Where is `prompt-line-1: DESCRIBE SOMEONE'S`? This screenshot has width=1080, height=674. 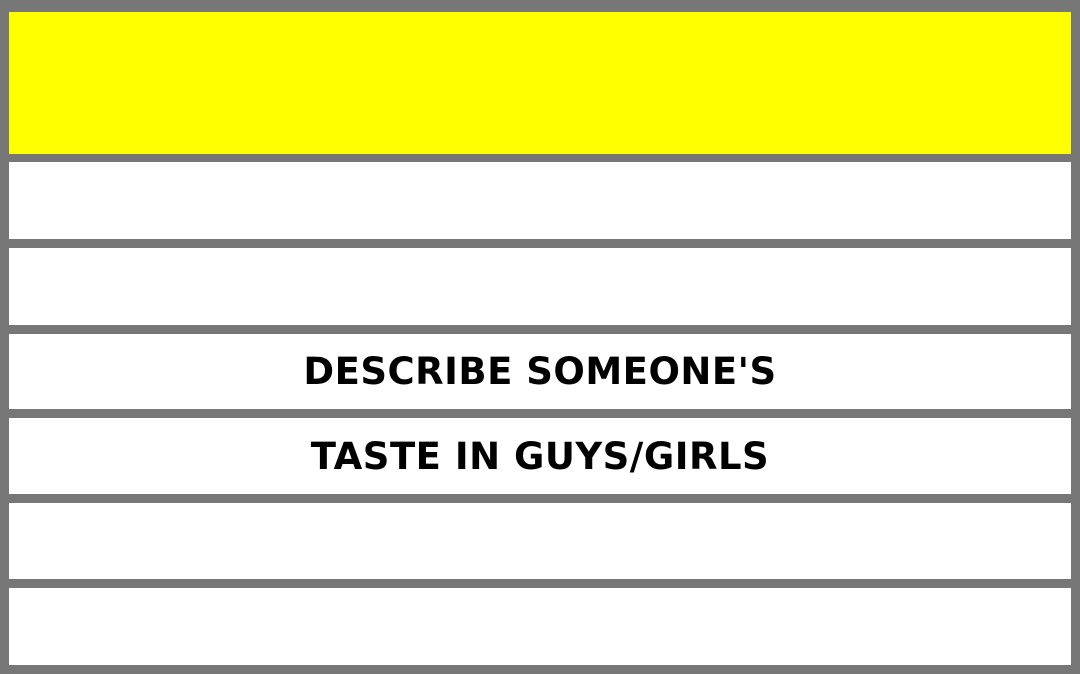
prompt-line-1: DESCRIBE SOMEONE'S is located at coordinates (540, 371).